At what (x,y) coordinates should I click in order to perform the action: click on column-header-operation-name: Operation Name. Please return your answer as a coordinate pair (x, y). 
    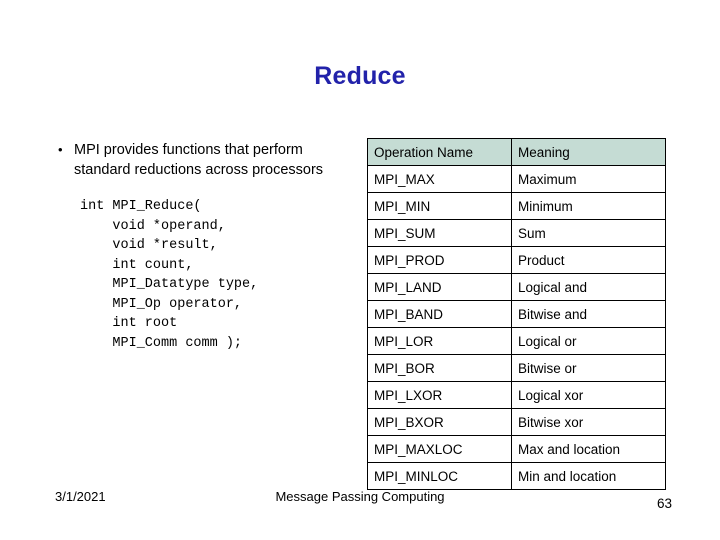
    Looking at the image, I should click on (439, 152).